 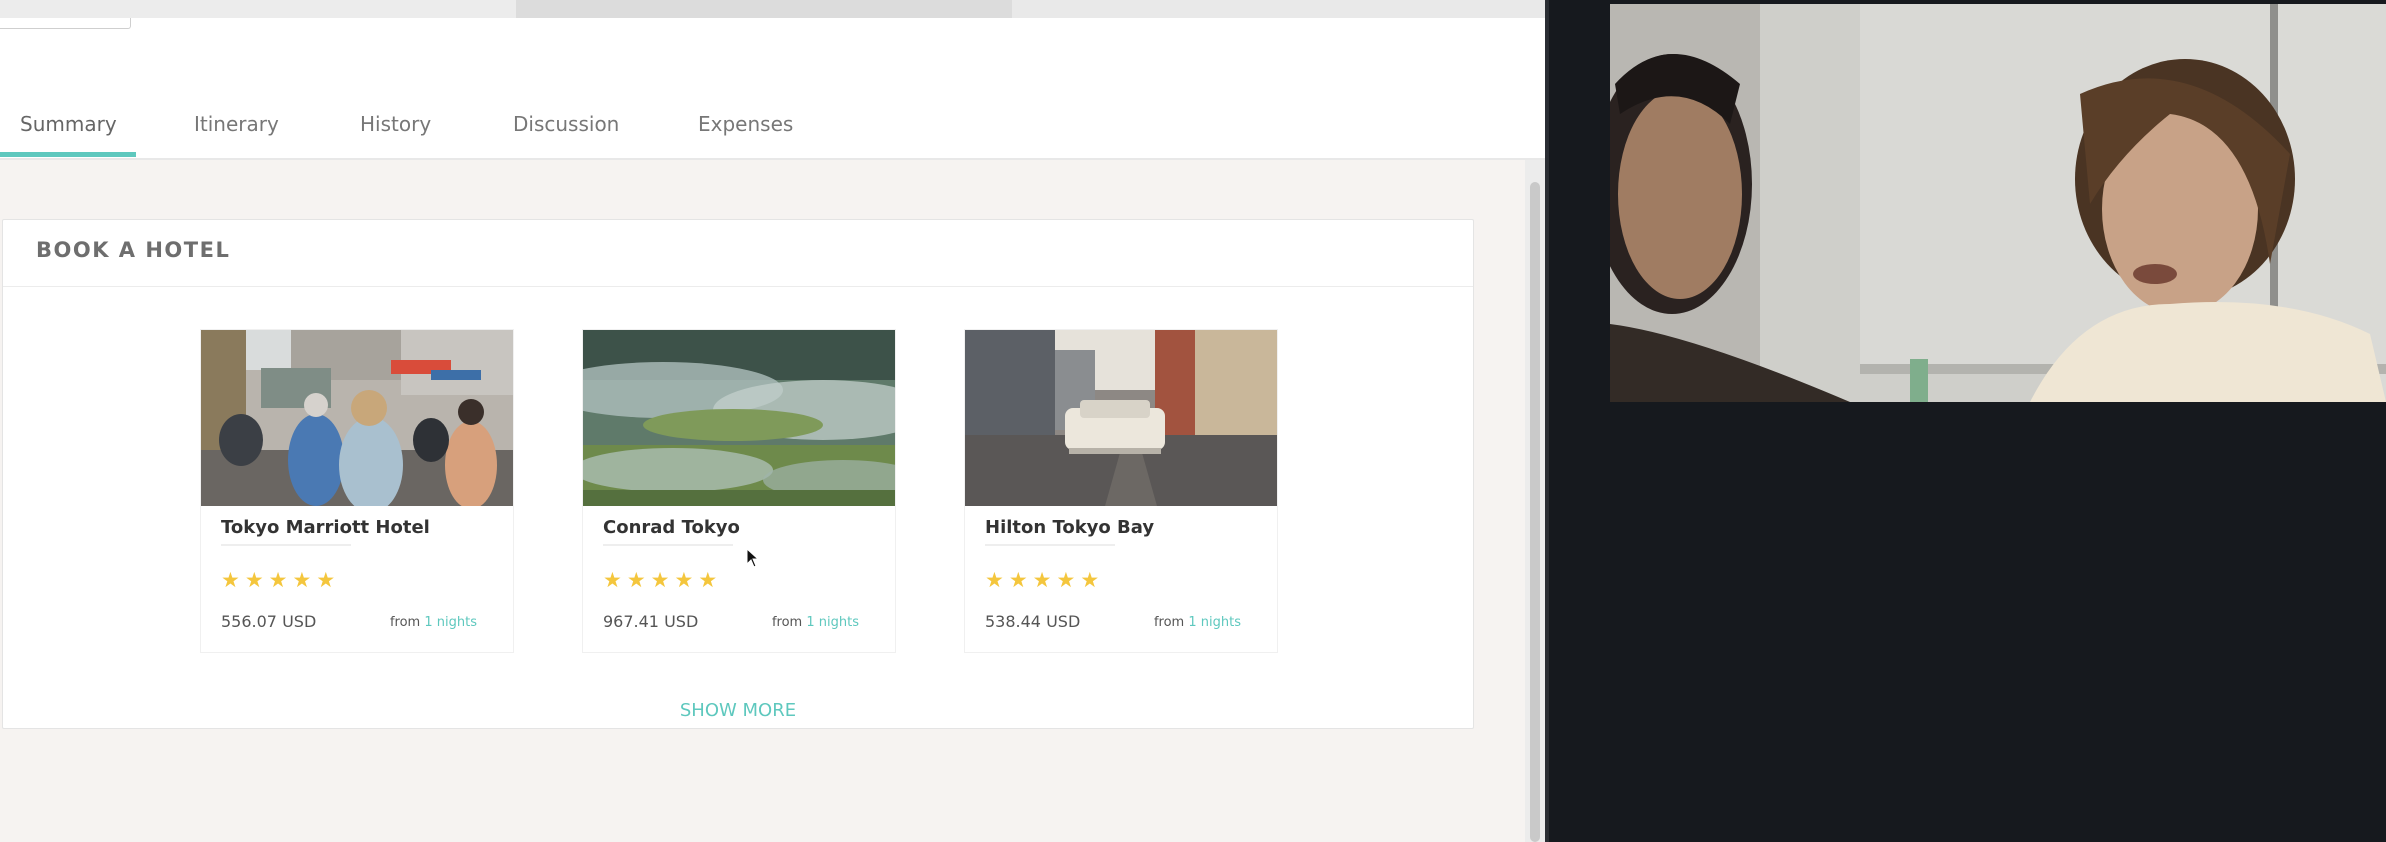 What do you see at coordinates (1033, 621) in the screenshot?
I see `hotel-price: 538.44 USD` at bounding box center [1033, 621].